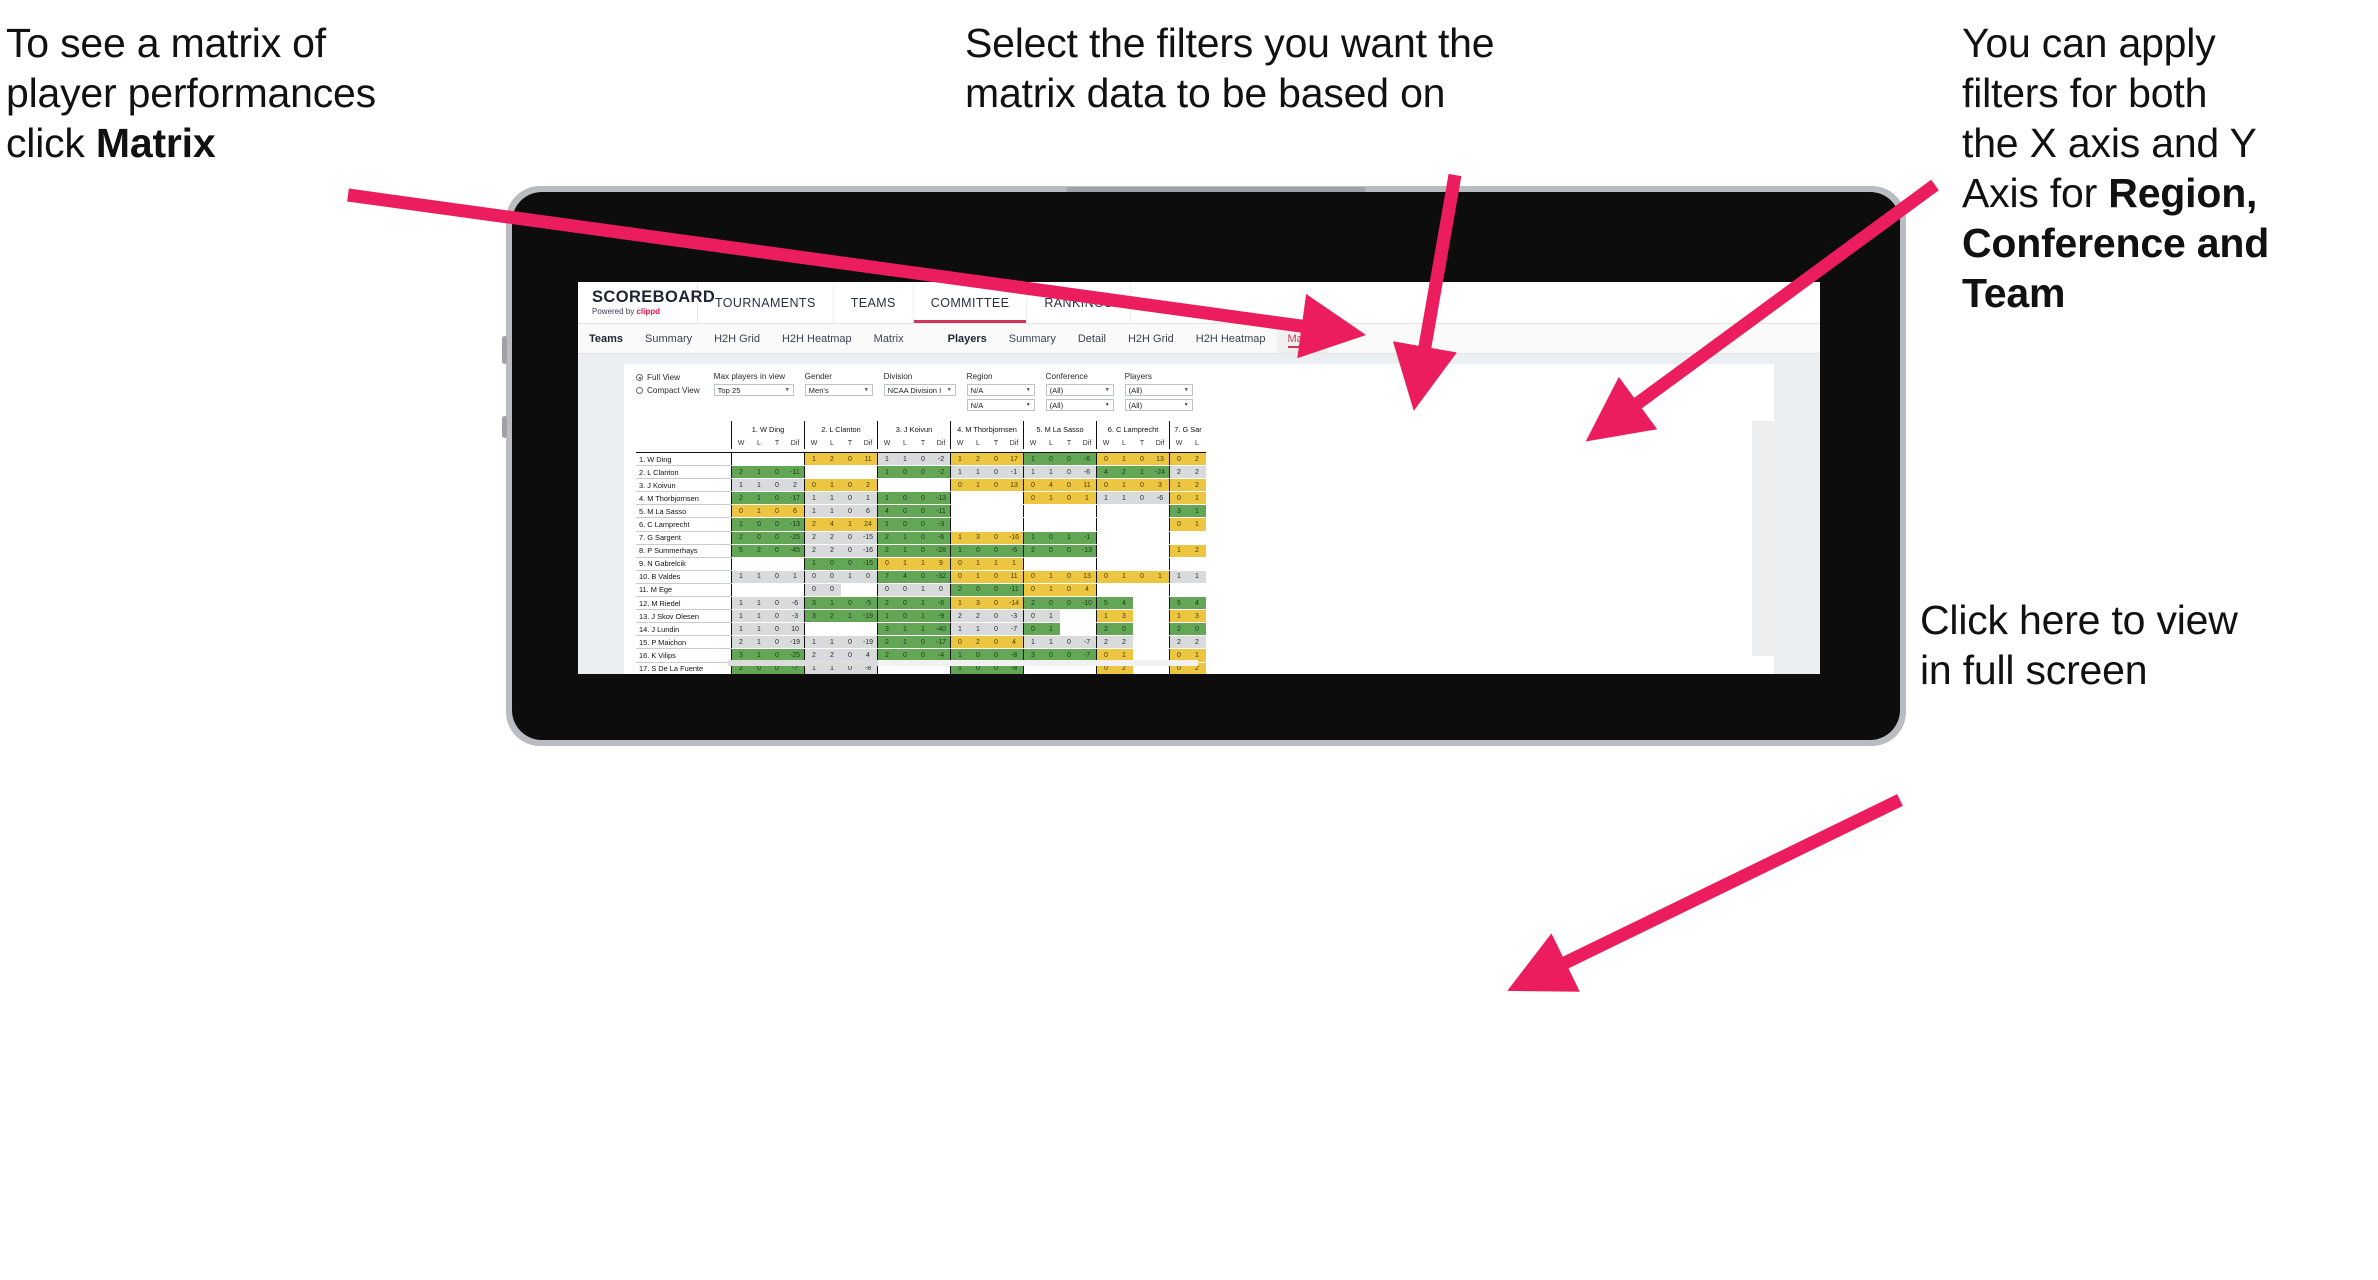 The image size is (2378, 1280). Describe the element at coordinates (795, 551) in the screenshot. I see `matrix-cell: -45` at that location.